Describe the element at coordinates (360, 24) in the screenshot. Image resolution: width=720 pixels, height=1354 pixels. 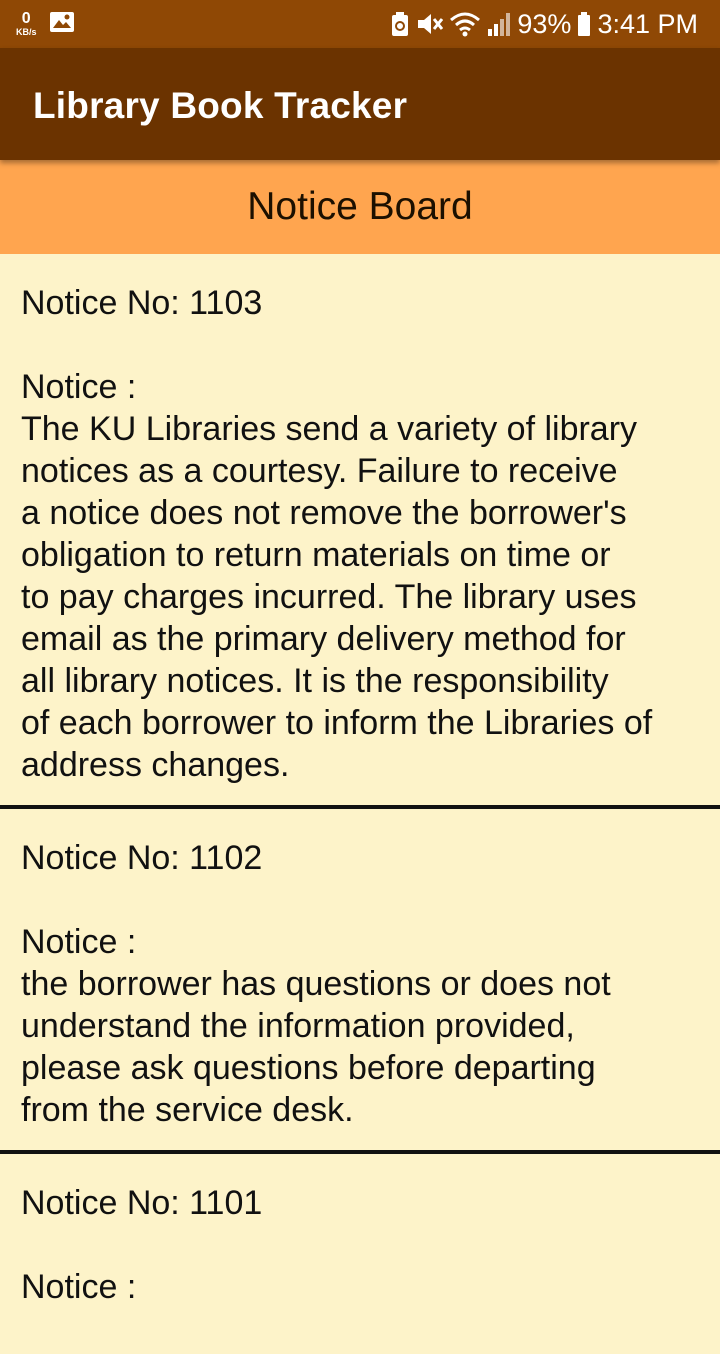
I see `status-bar: 0 KB/s 93% 3:41 PM` at that location.